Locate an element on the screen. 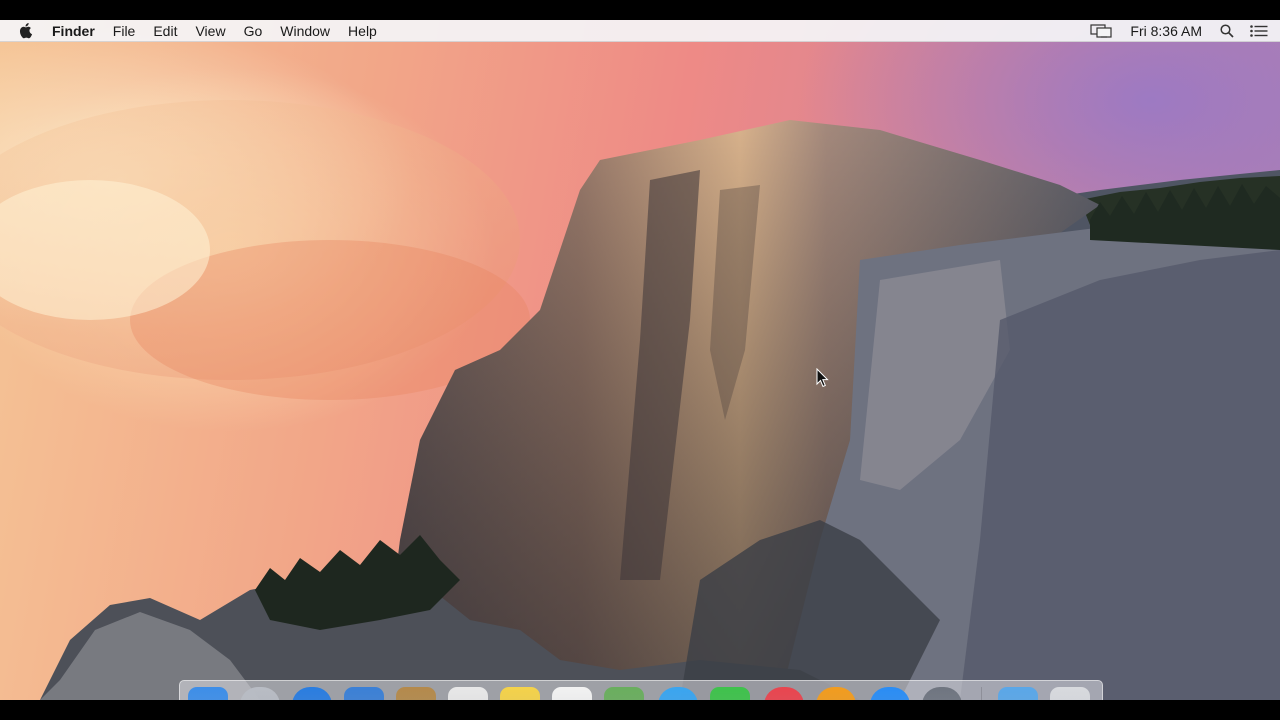 This screenshot has width=1280, height=720. letterbox-bottom is located at coordinates (640, 710).